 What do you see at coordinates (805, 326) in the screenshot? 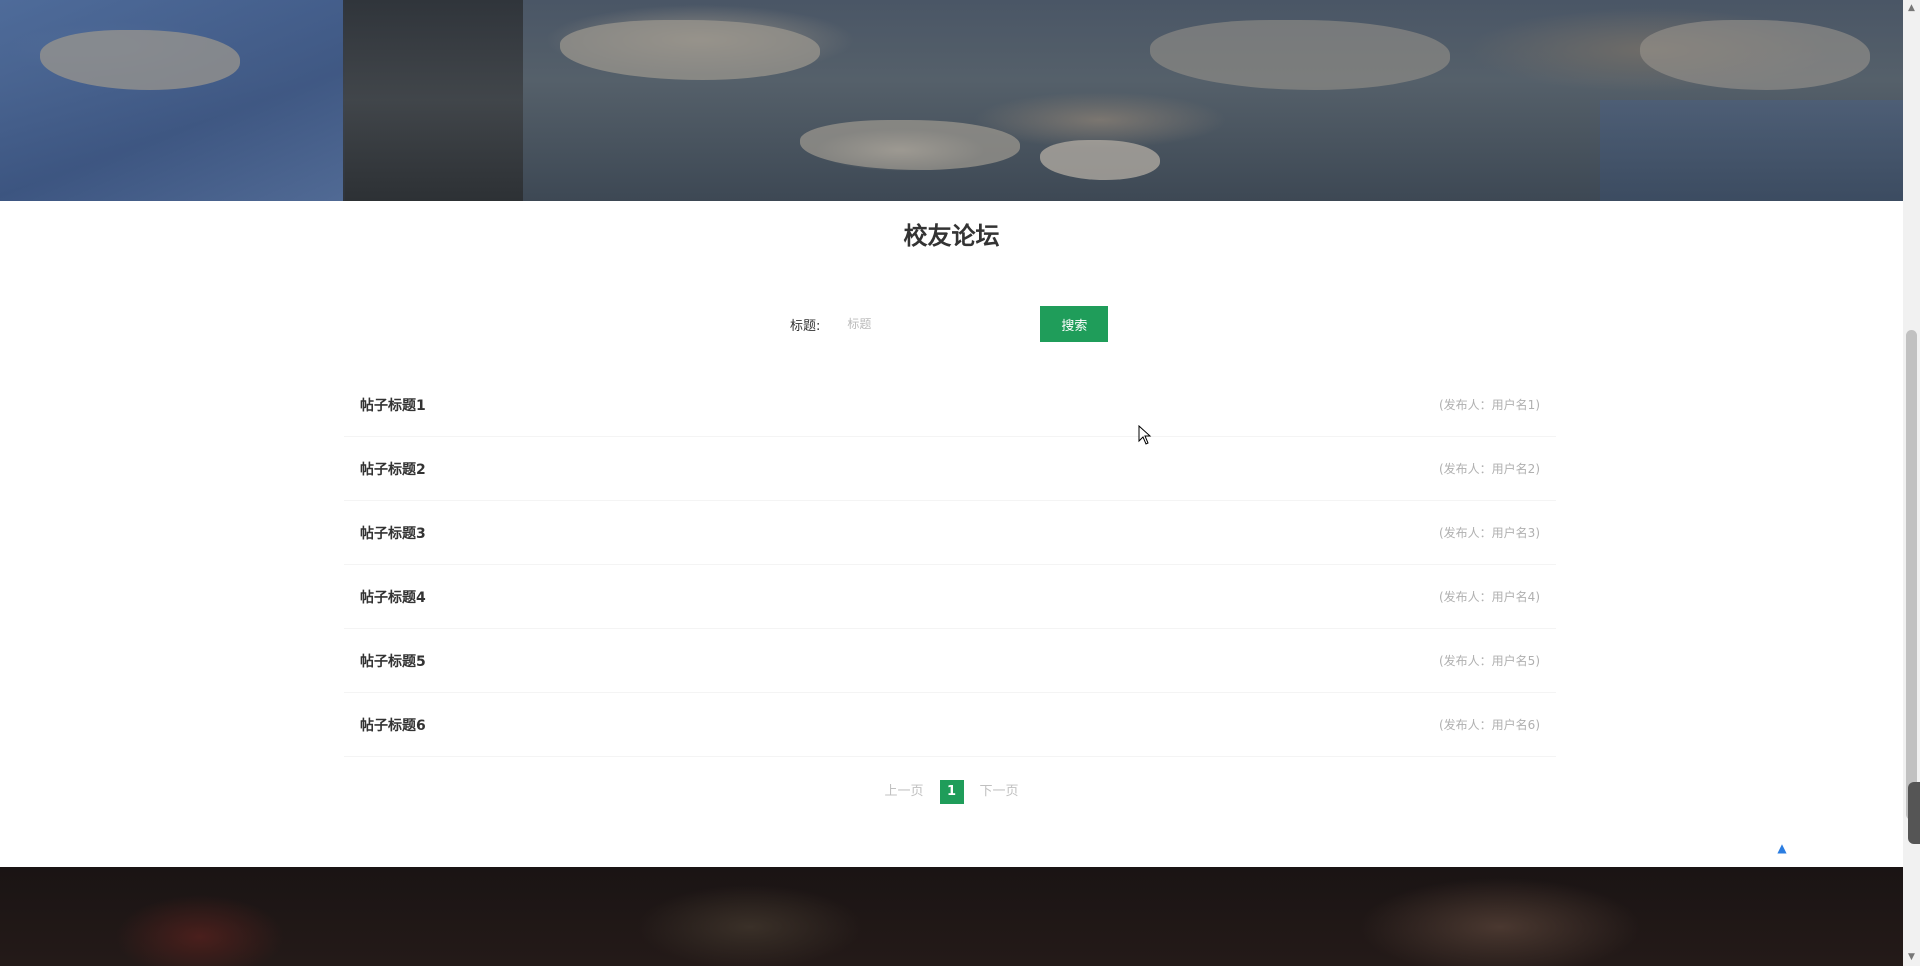
I see `search-label: 标题:` at bounding box center [805, 326].